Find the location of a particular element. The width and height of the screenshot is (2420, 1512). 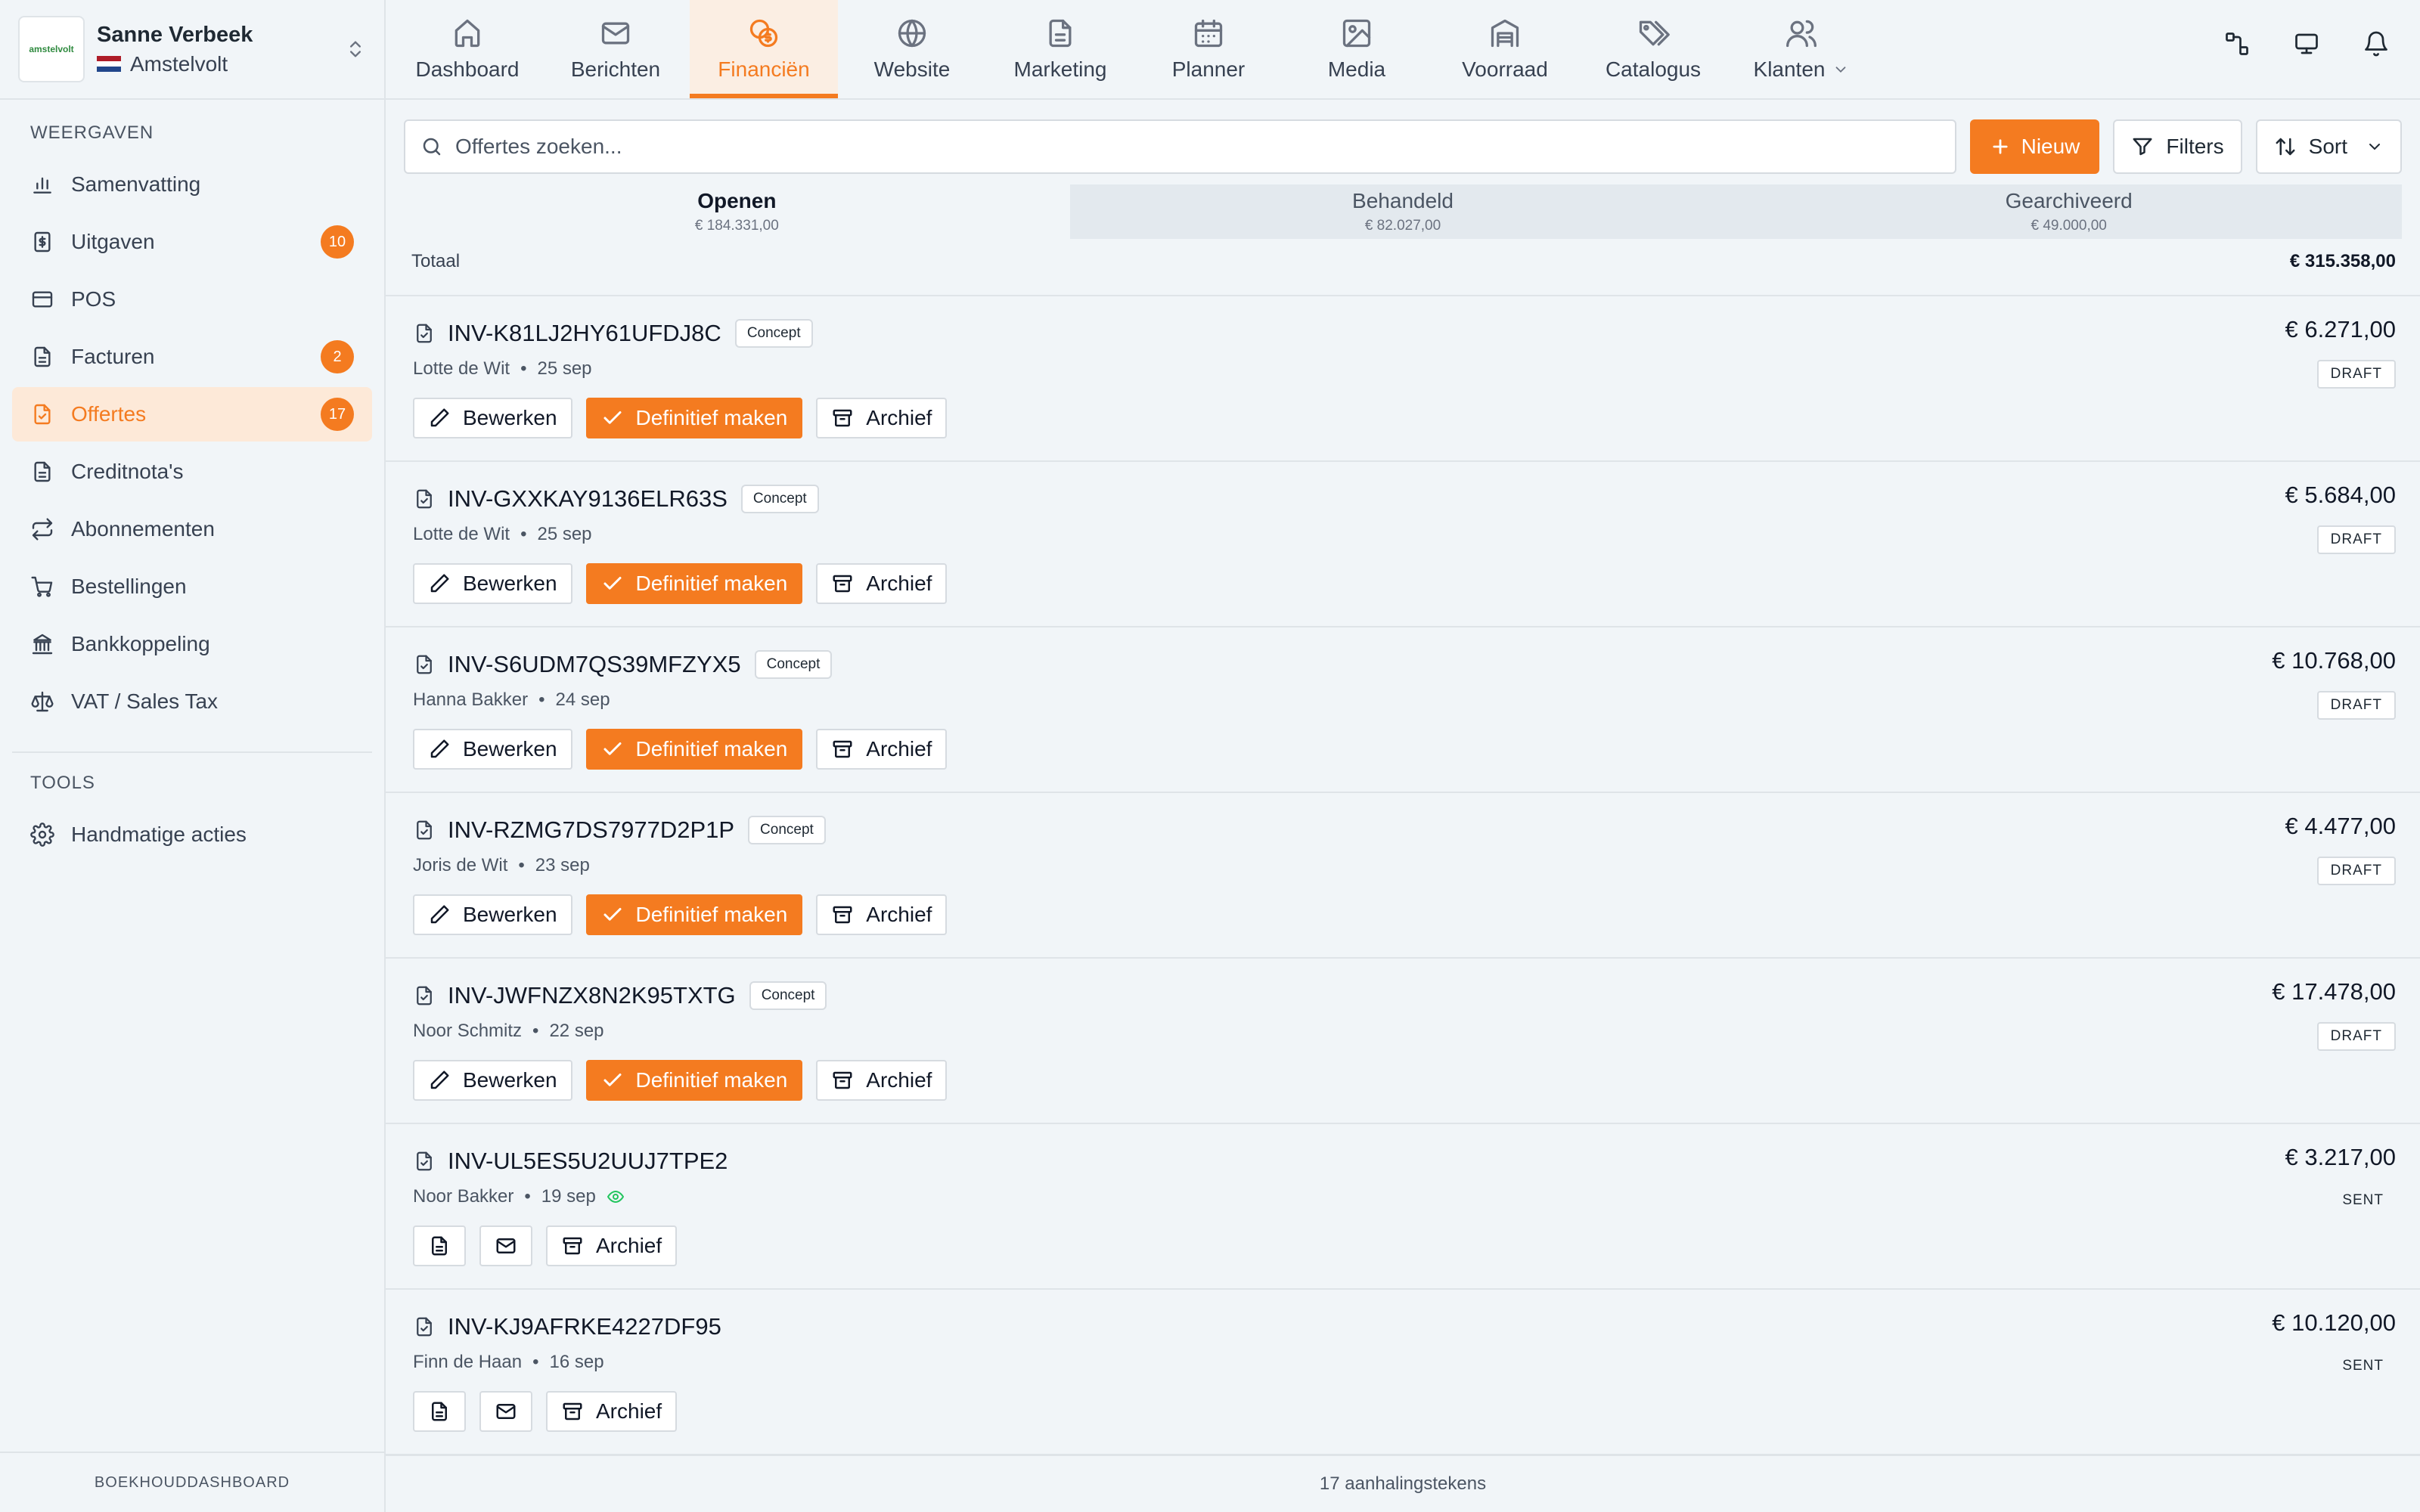

quote-number: INV-RZMG7DS7977D2P1P is located at coordinates (591, 830).